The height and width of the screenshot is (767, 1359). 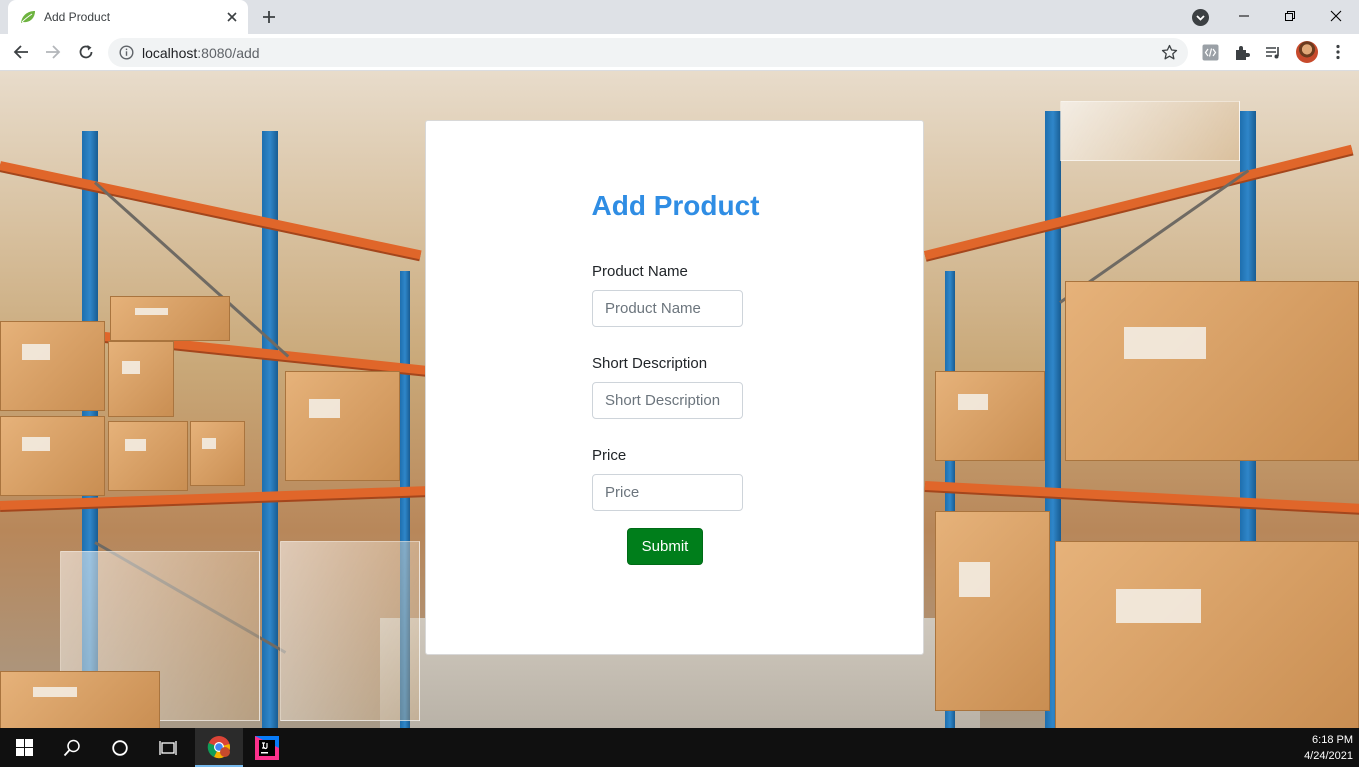 I want to click on search-icon, so click(x=72, y=747).